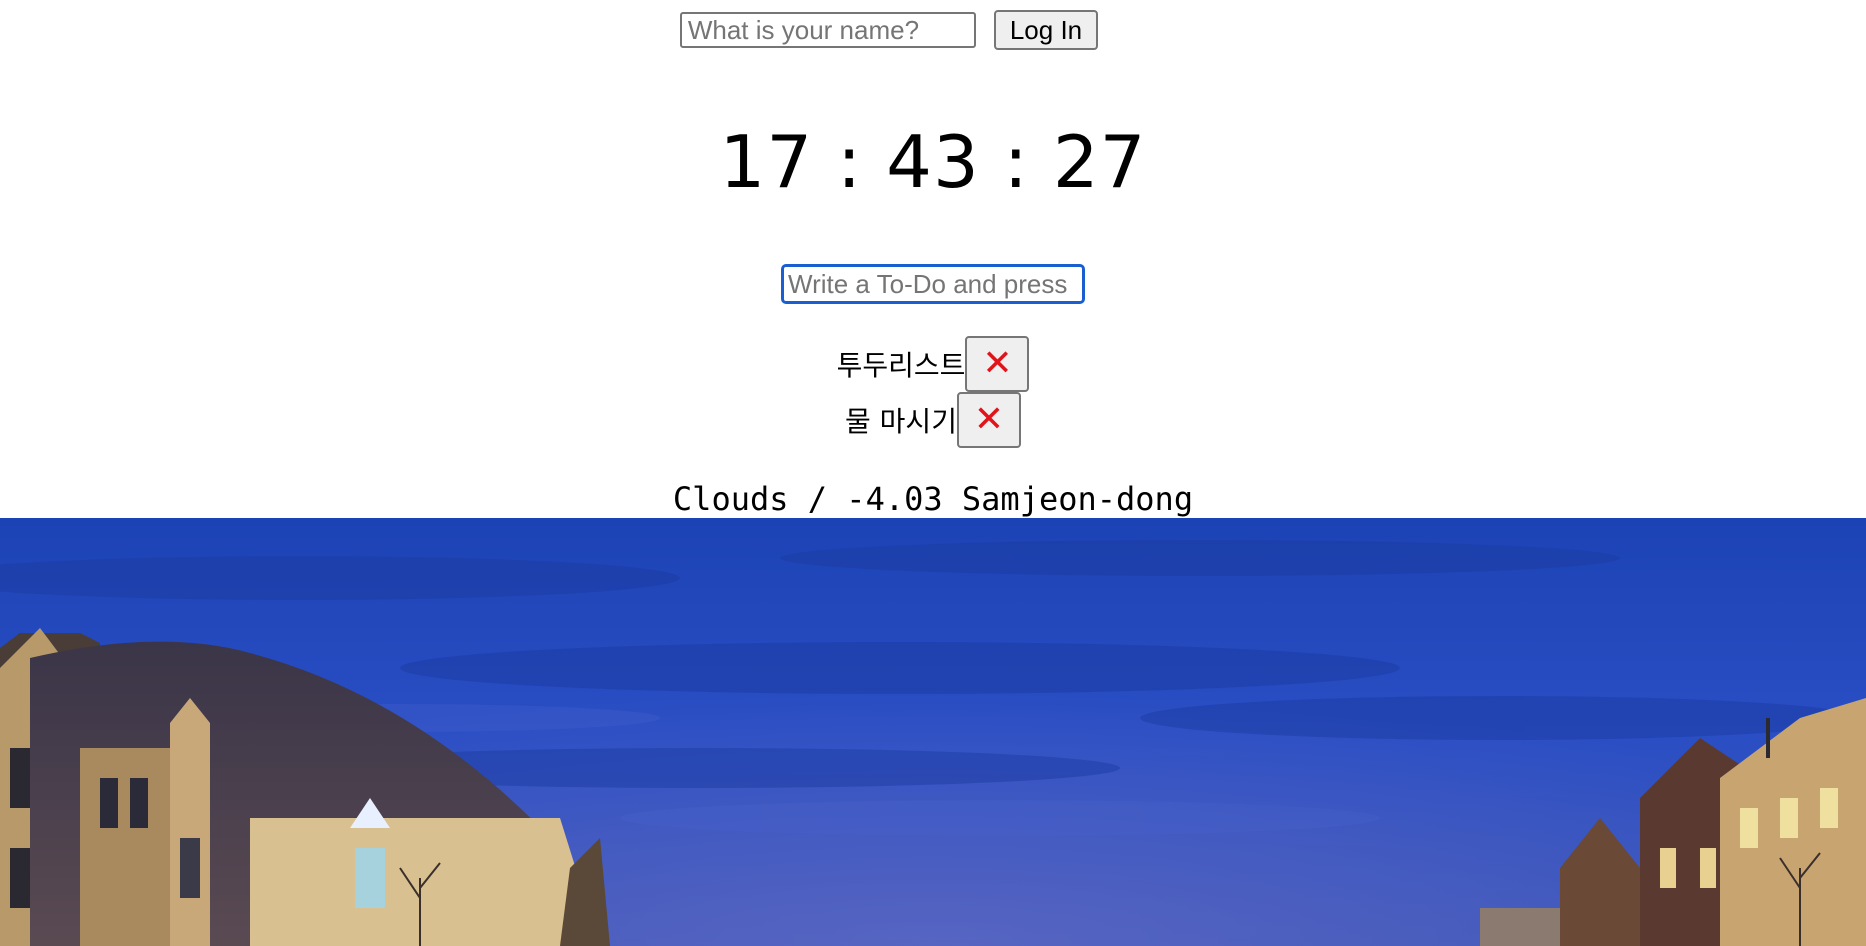  I want to click on login-form: Log In, so click(933, 30).